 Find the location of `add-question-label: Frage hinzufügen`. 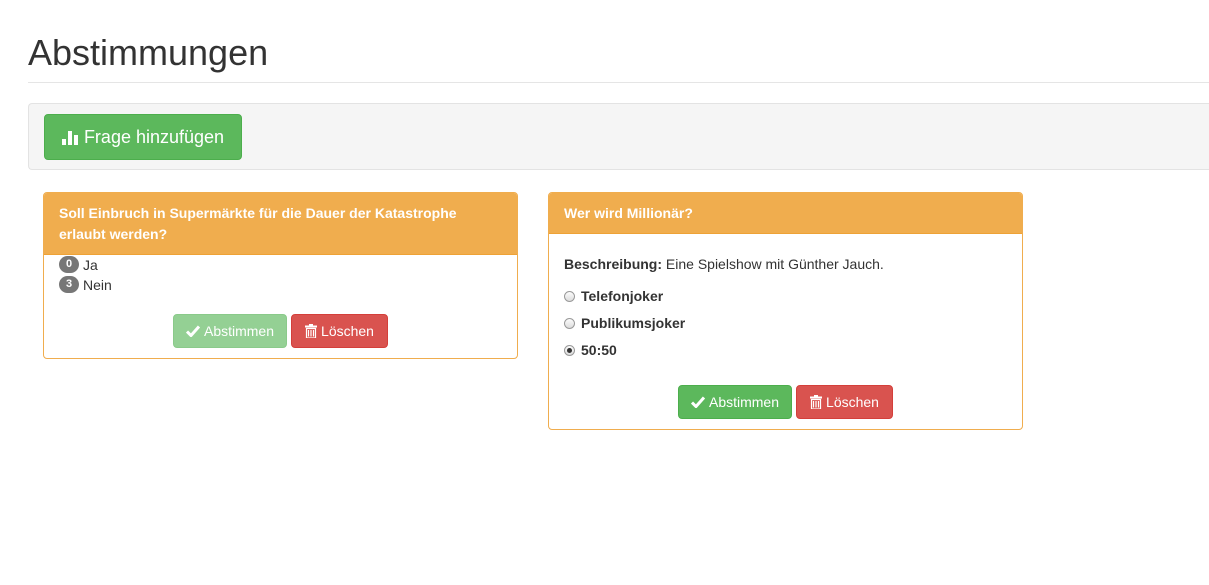

add-question-label: Frage hinzufügen is located at coordinates (154, 136).